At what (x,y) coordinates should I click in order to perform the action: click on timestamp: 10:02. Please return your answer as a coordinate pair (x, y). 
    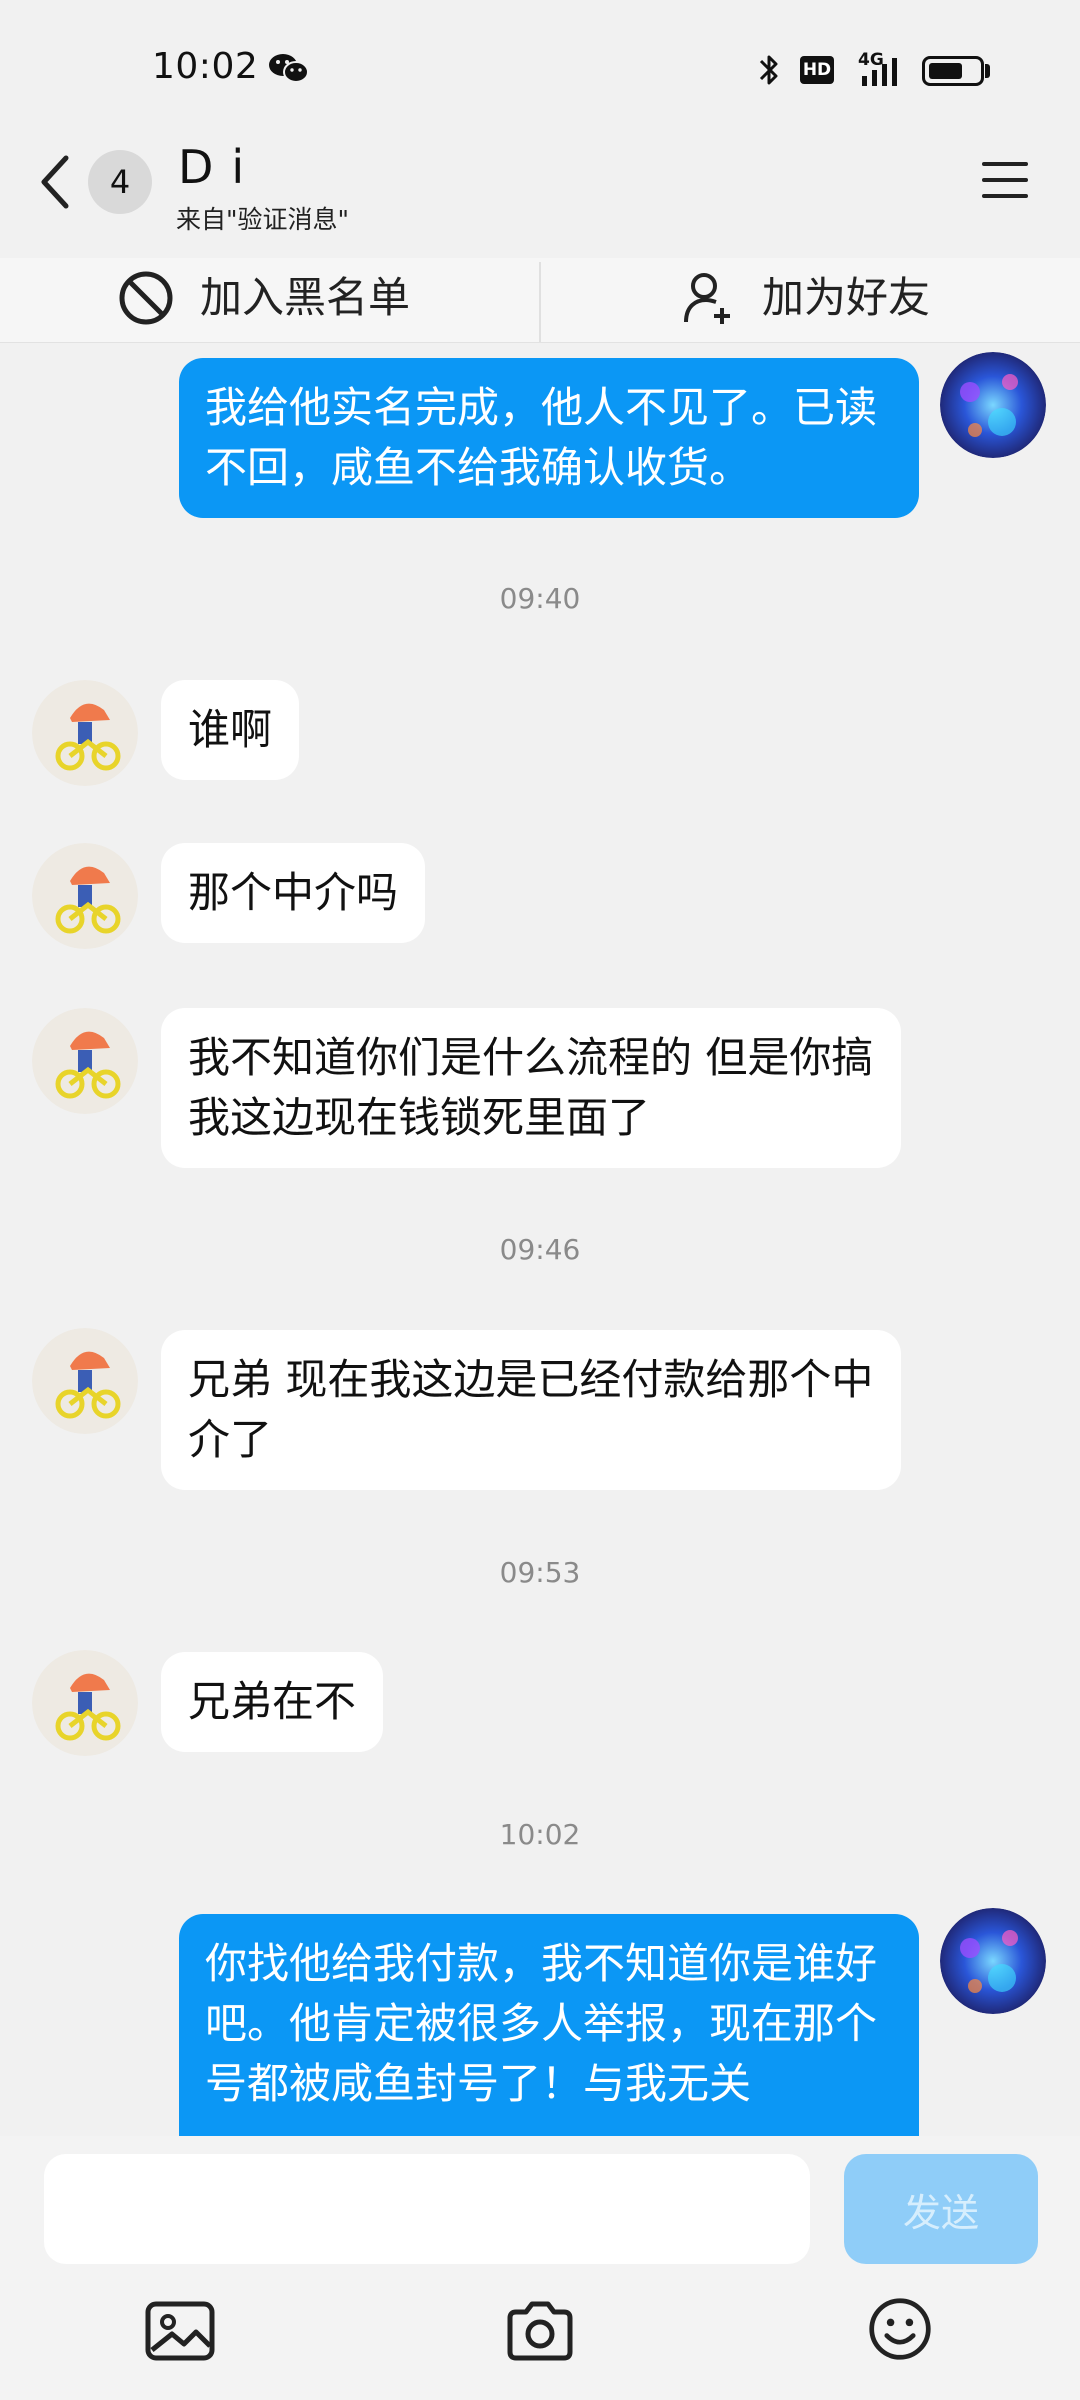
    Looking at the image, I should click on (540, 1834).